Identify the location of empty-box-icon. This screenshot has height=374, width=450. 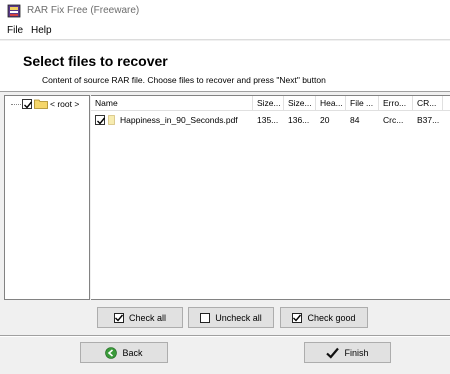
(205, 317).